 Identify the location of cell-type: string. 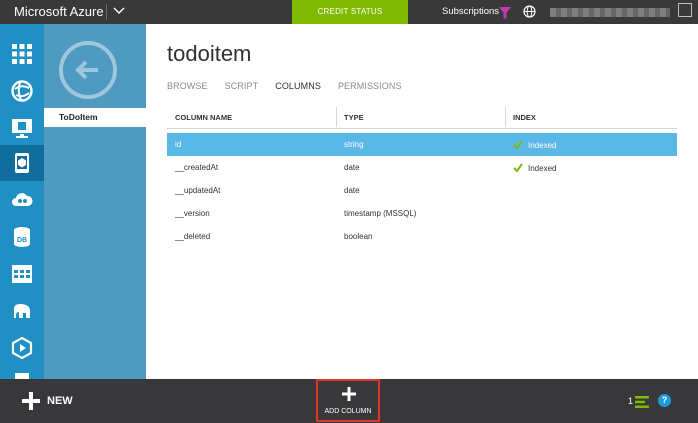
(354, 144).